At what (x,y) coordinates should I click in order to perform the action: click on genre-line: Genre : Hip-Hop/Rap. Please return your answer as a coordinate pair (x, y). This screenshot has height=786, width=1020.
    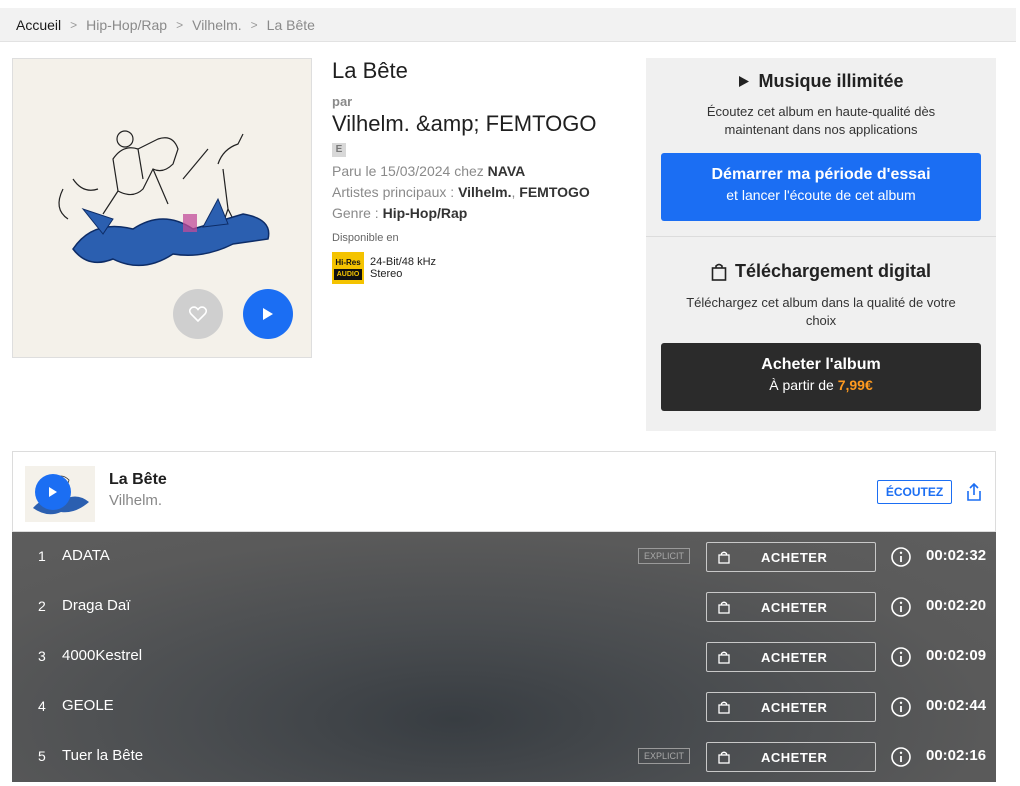
    Looking at the image, I should click on (482, 213).